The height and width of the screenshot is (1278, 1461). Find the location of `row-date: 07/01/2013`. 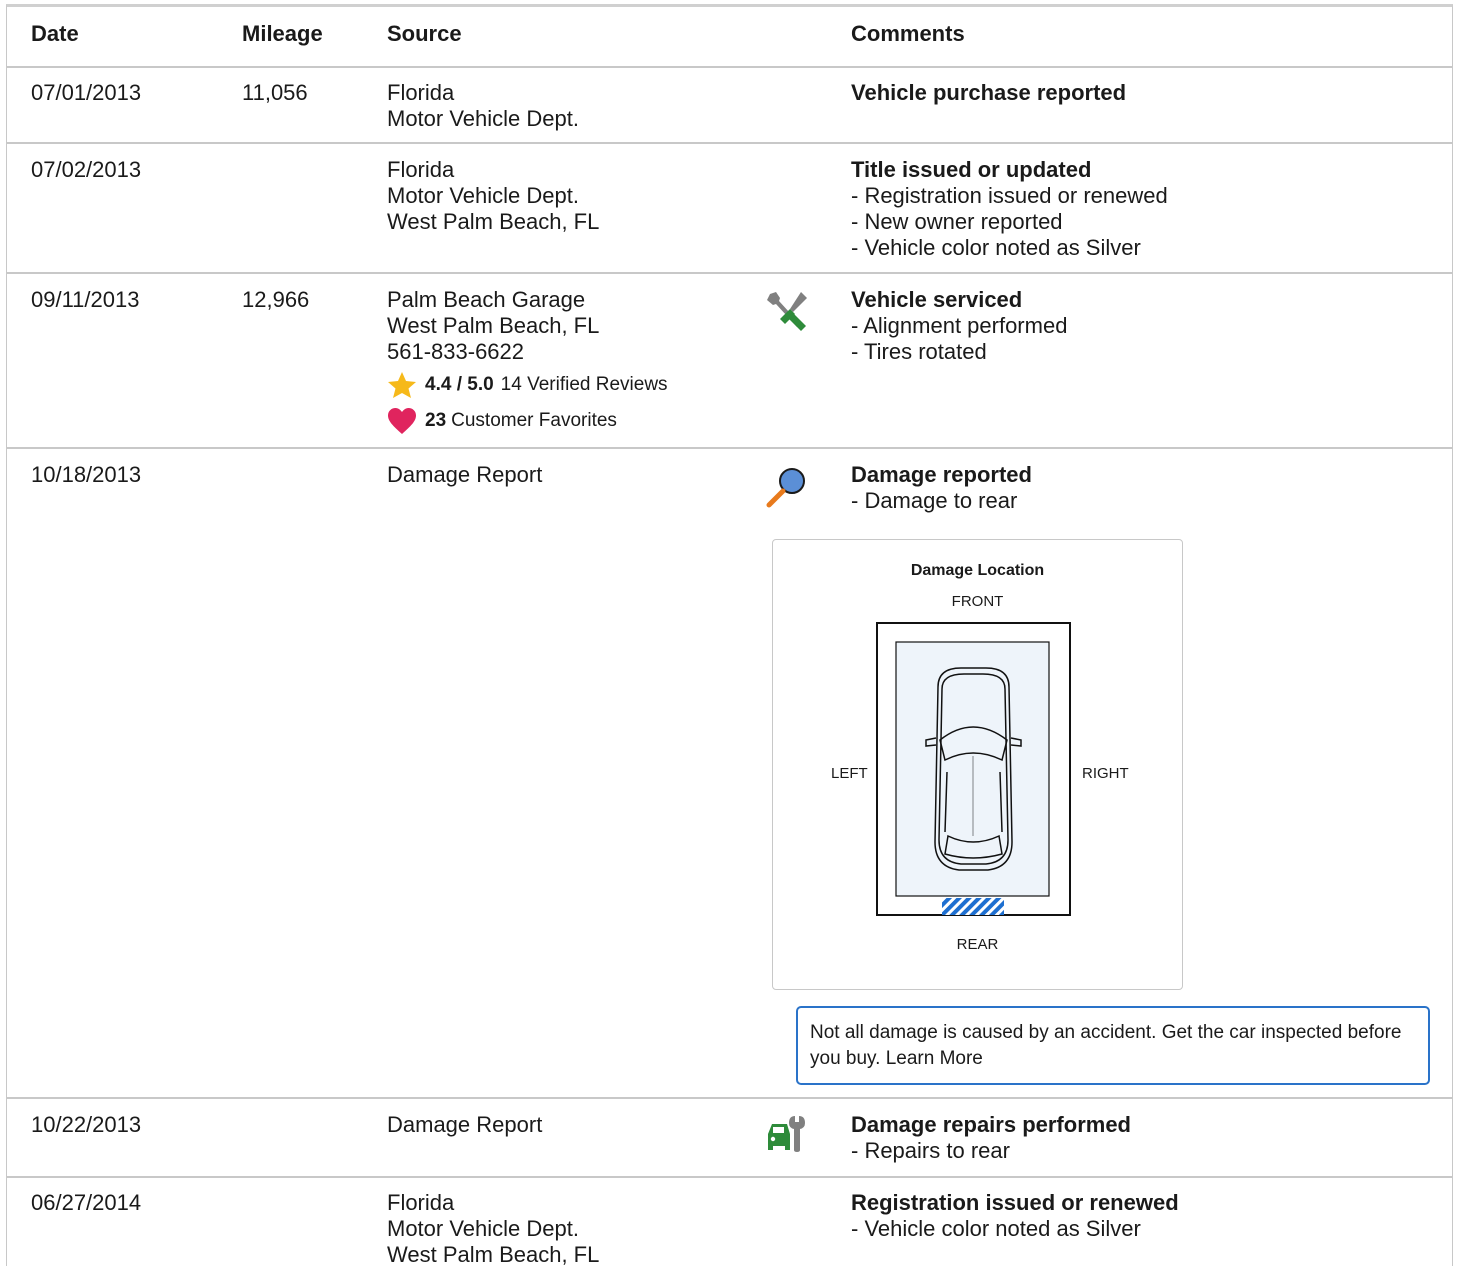

row-date: 07/01/2013 is located at coordinates (86, 92).